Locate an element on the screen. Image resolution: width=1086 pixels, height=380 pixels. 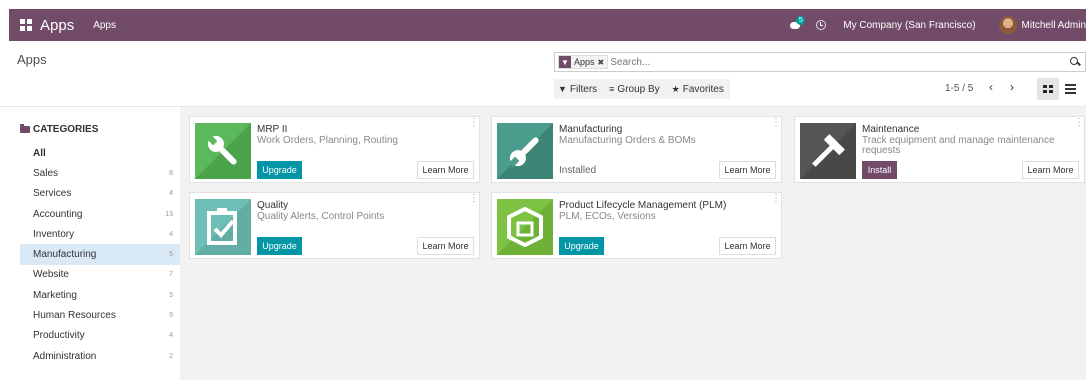
category-label: Website is located at coordinates (51, 275).